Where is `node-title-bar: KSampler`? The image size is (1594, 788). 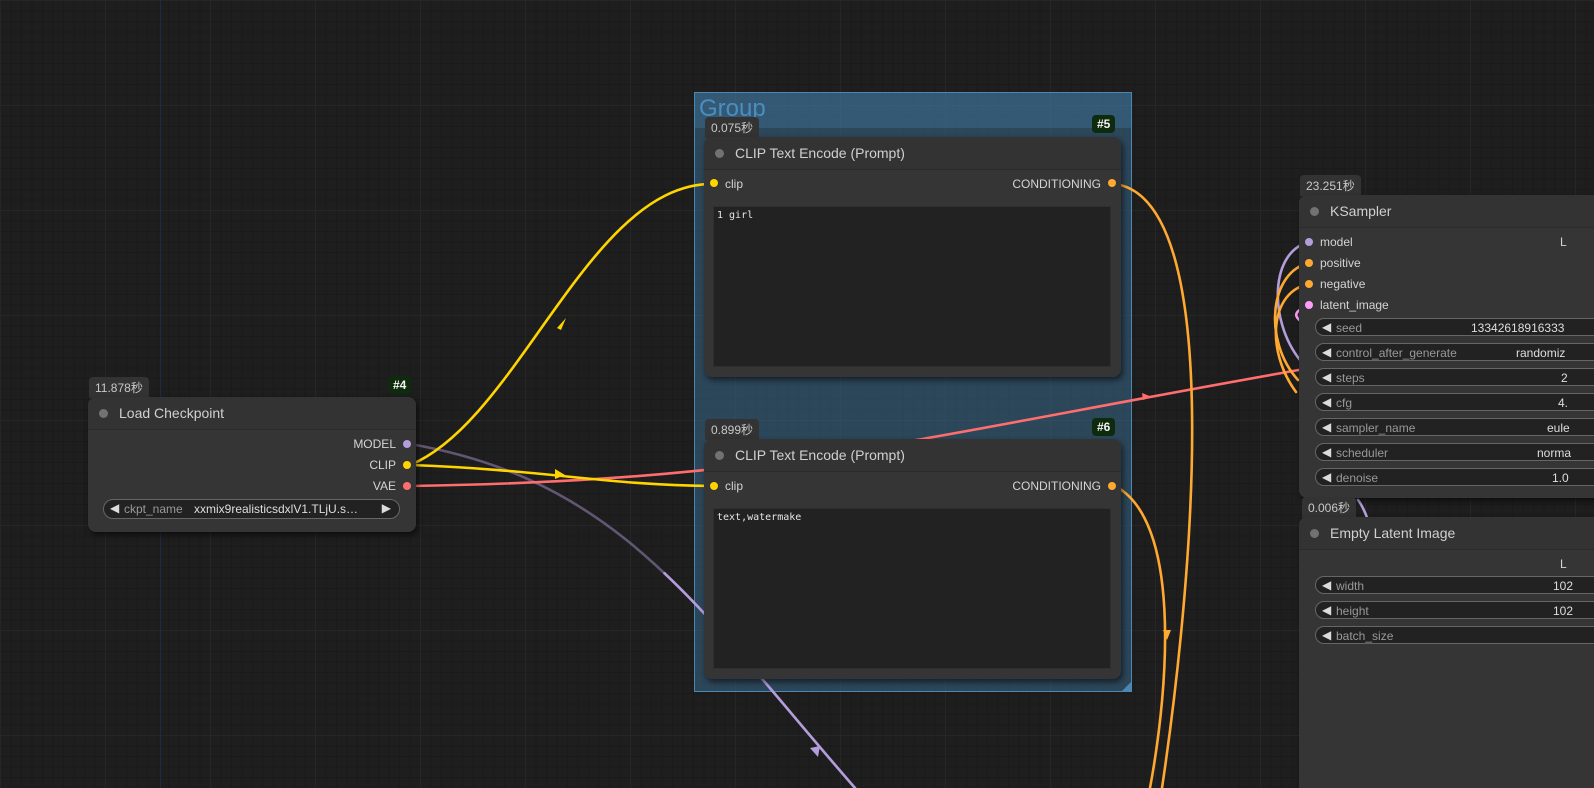 node-title-bar: KSampler is located at coordinates (1446, 211).